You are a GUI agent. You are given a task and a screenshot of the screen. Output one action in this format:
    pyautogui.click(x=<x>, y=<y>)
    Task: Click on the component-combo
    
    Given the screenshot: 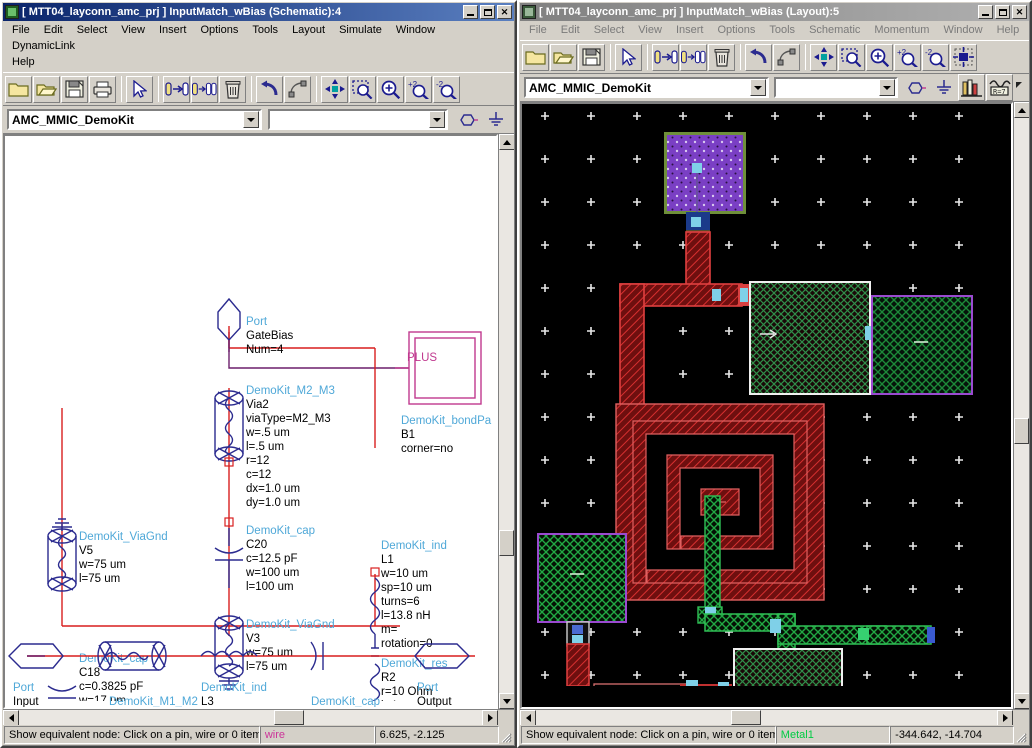 What is the action you would take?
    pyautogui.click(x=836, y=87)
    